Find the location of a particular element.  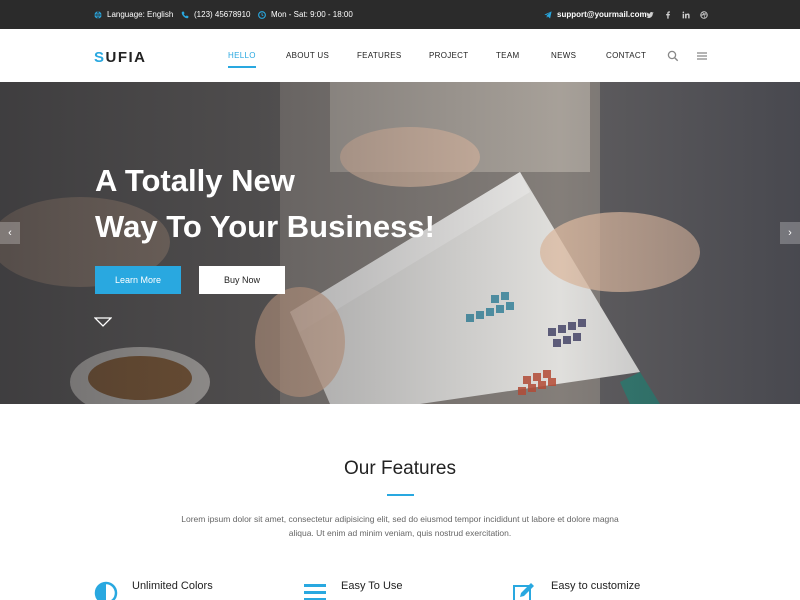

nav-contact: CONTACT is located at coordinates (626, 55).